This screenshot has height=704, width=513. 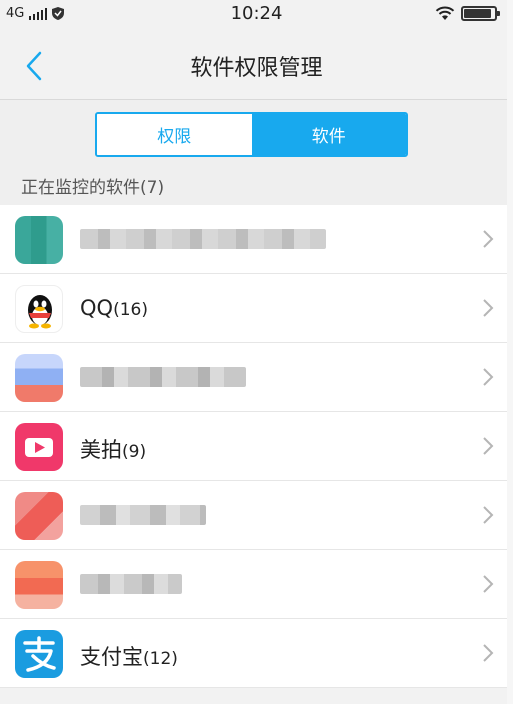 I want to click on list-item: 支付宝(12), so click(x=253, y=653).